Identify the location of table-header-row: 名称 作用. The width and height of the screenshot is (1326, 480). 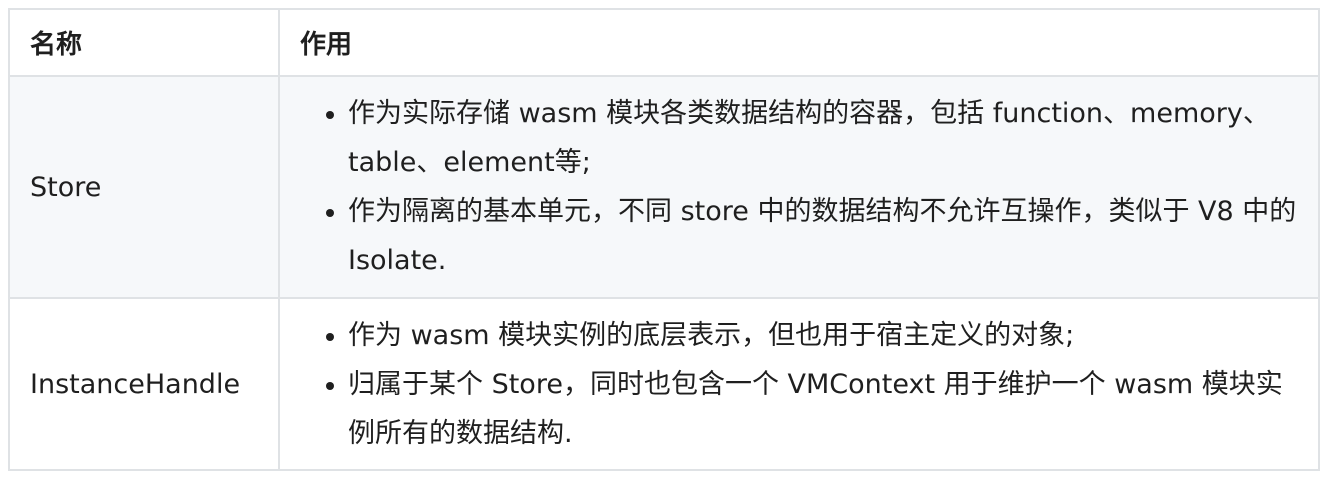
(664, 42).